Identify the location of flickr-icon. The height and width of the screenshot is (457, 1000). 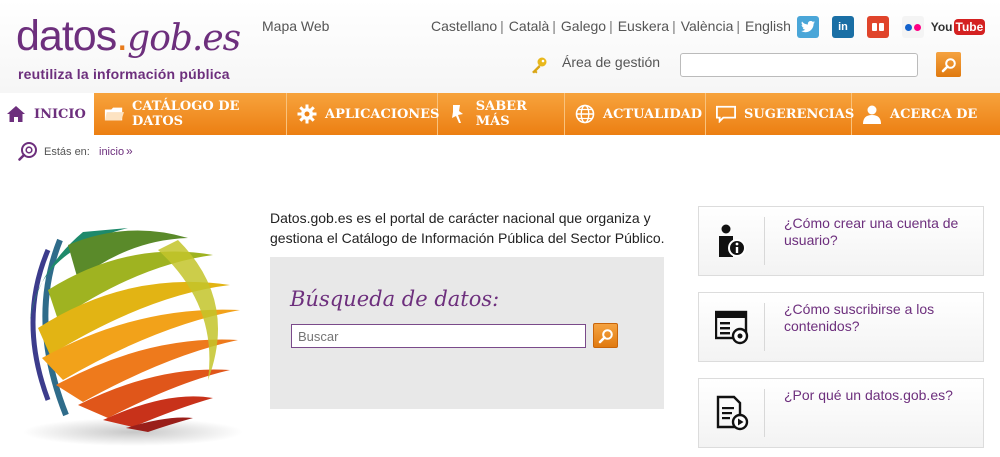
(913, 27).